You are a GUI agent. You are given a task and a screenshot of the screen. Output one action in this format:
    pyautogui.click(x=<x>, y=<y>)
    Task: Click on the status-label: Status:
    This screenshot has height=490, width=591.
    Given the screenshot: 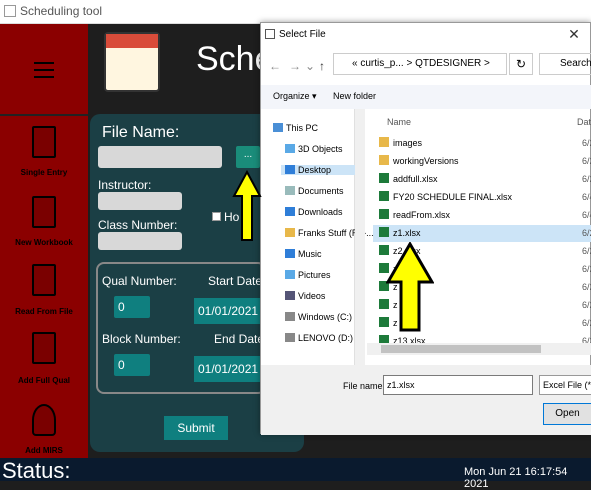 What is the action you would take?
    pyautogui.click(x=36, y=470)
    